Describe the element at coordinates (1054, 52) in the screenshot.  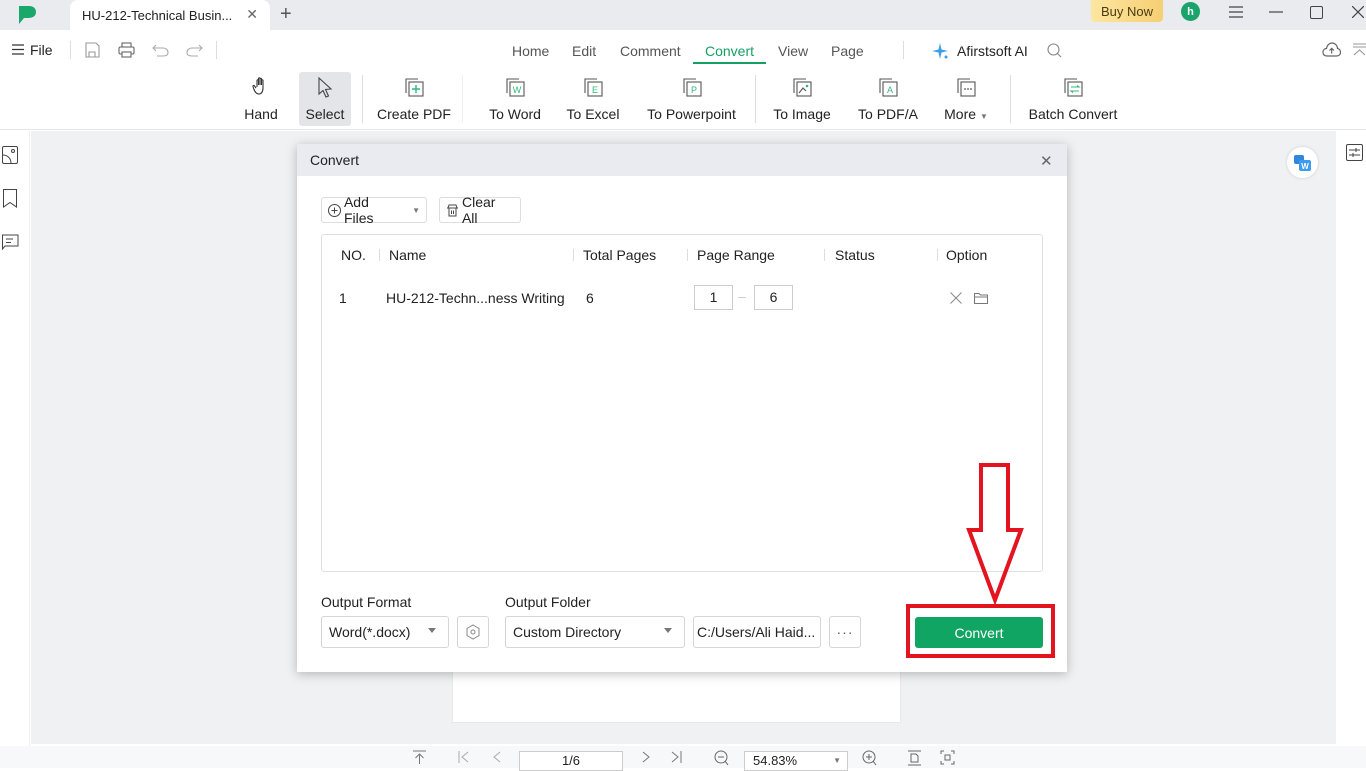
I see `search-icon` at that location.